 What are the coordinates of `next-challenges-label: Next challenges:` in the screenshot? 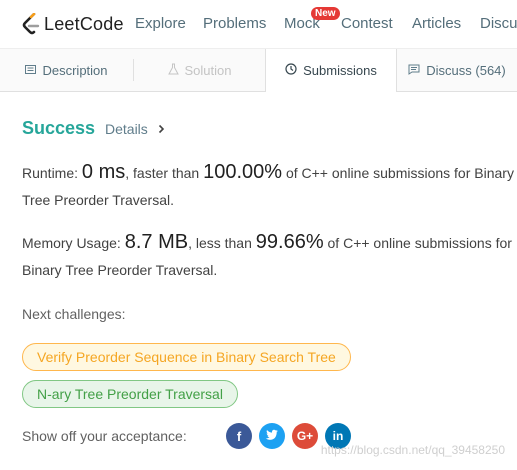 It's located at (74, 314).